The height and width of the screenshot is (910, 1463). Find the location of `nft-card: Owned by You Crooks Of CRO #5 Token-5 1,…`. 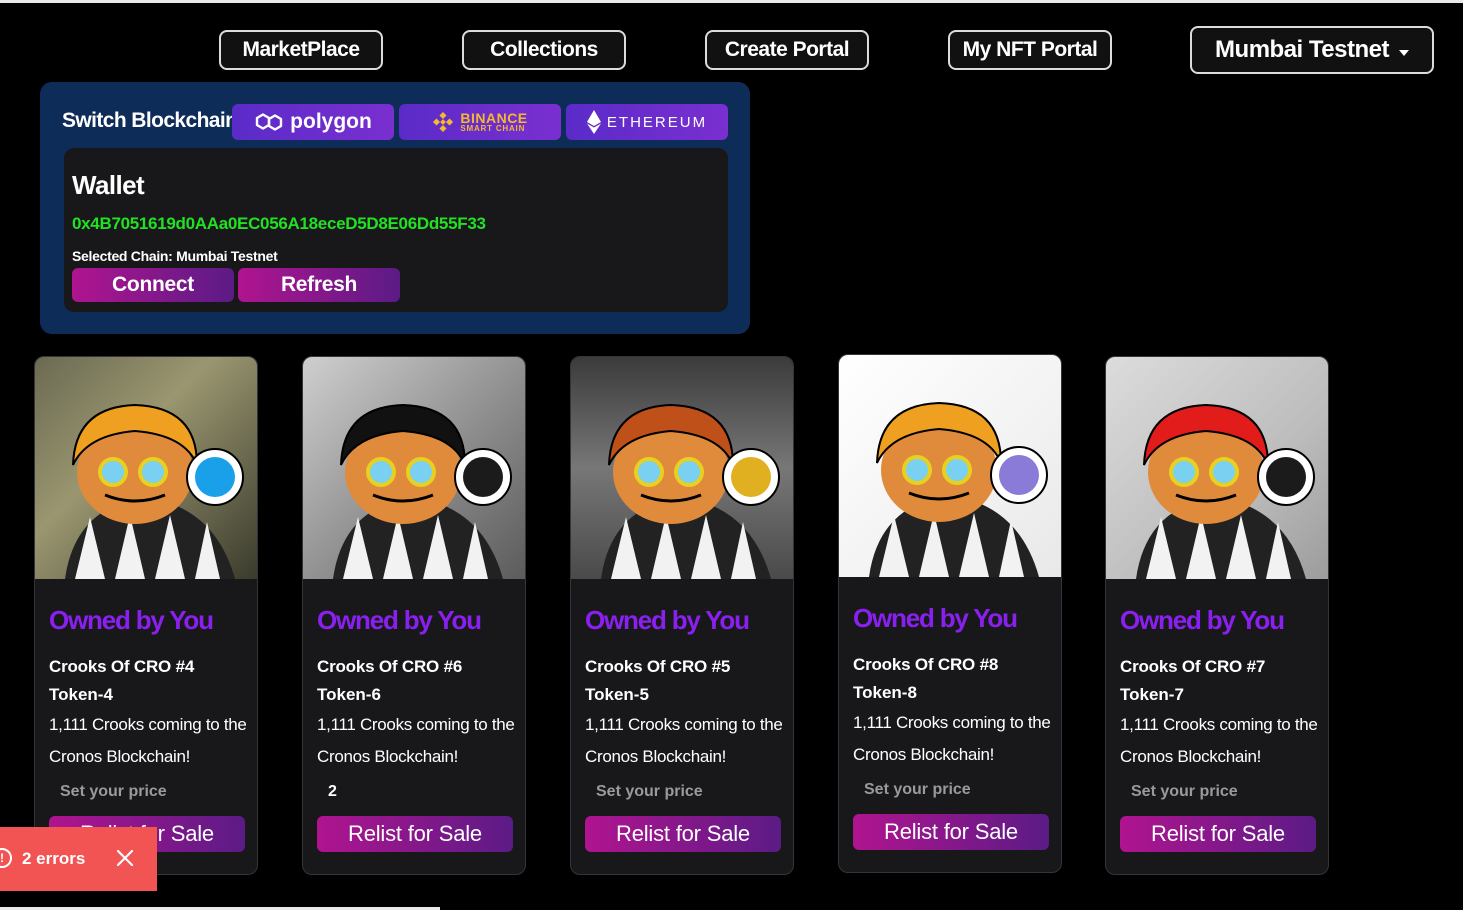

nft-card: Owned by You Crooks Of CRO #5 Token-5 1,… is located at coordinates (682, 615).